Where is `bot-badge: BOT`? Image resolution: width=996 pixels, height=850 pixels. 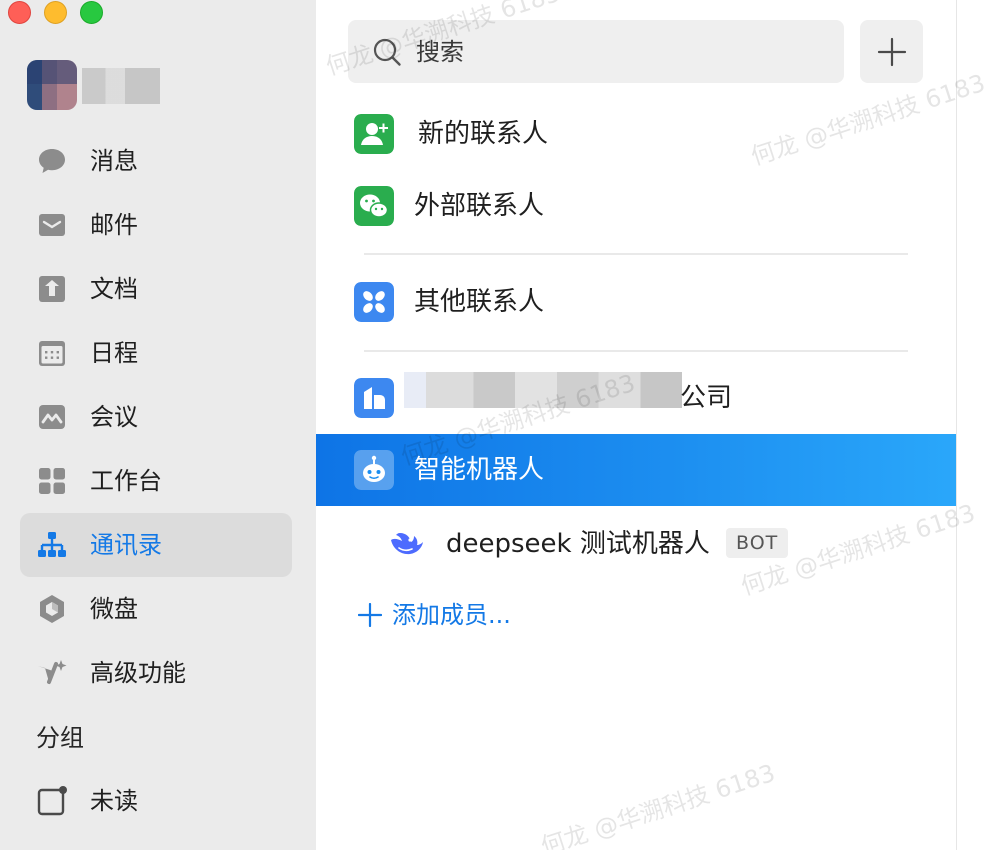 bot-badge: BOT is located at coordinates (757, 543).